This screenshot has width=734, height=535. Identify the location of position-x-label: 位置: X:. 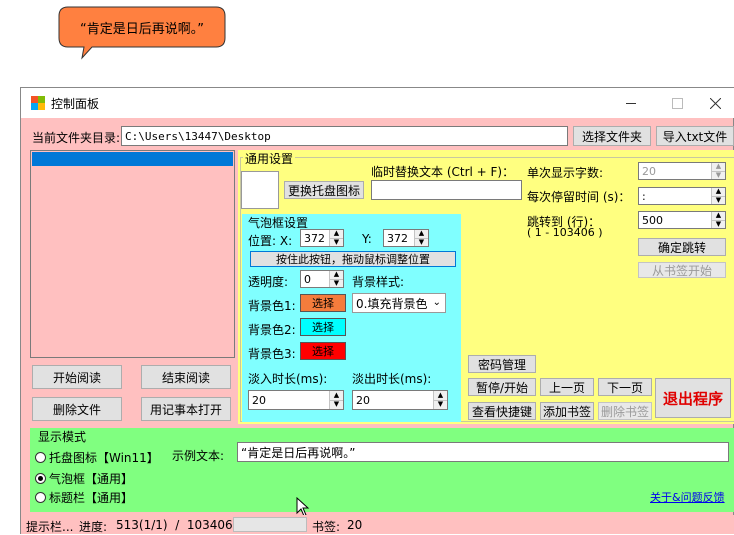
(270, 241).